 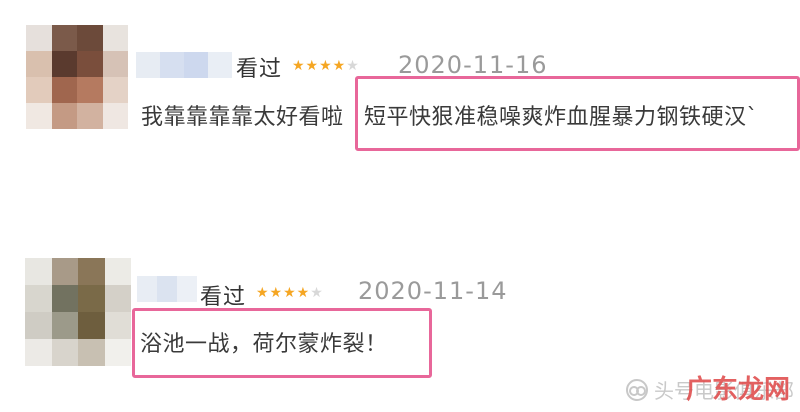 I want to click on wechat-icon, so click(x=637, y=389).